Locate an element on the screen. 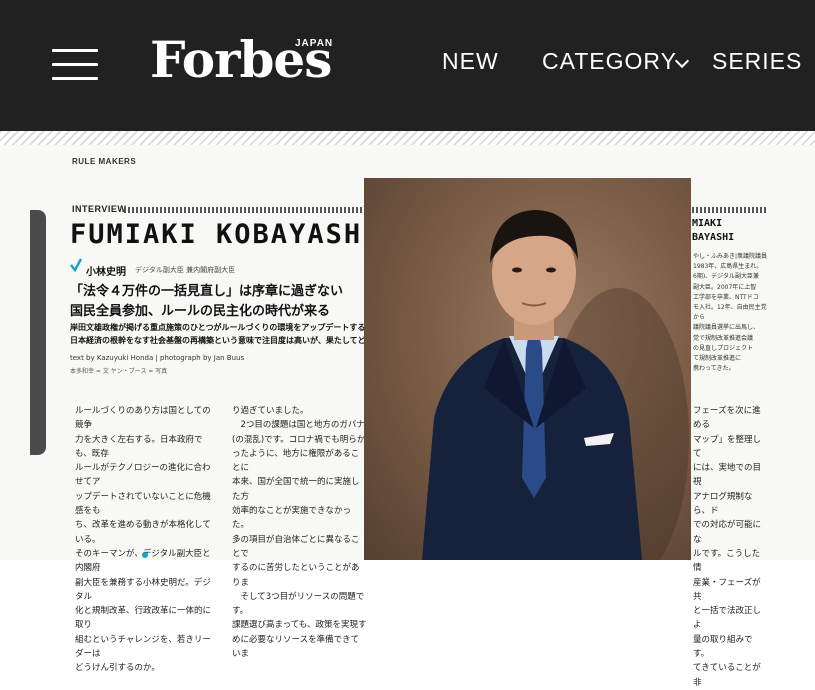 This screenshot has height=690, width=815. right-name-line-2: BAYASHI is located at coordinates (713, 237).